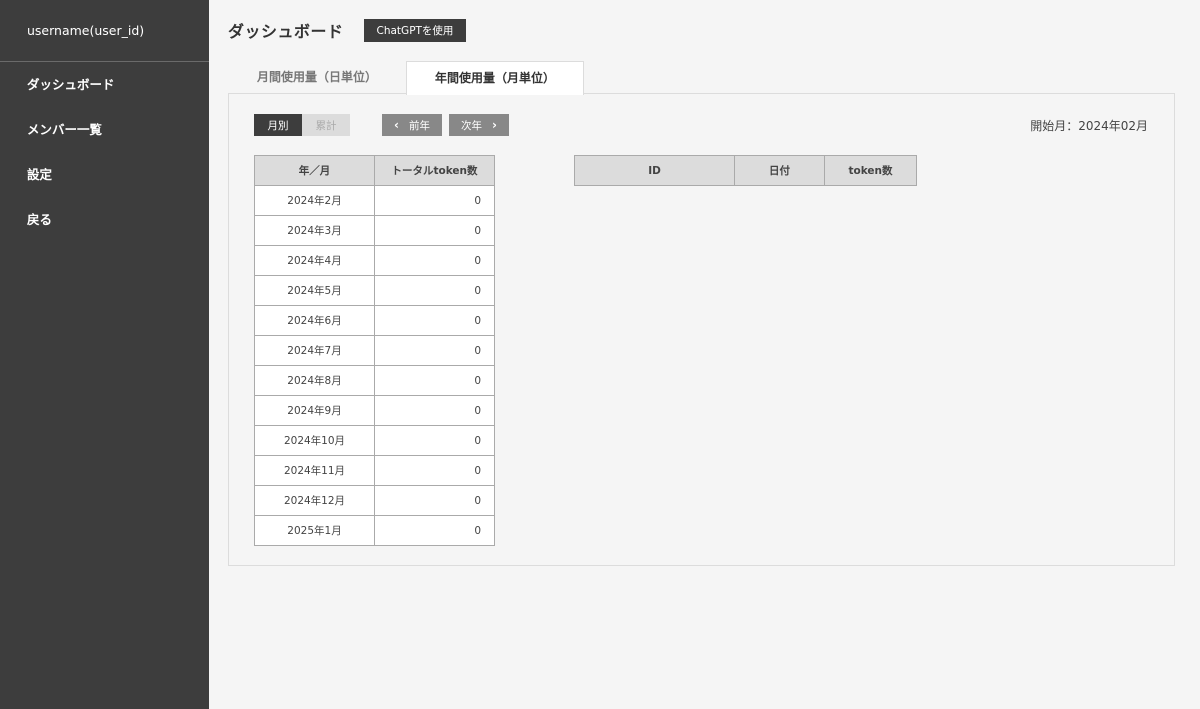  I want to click on next-year-button: 次年 ›, so click(478, 125).